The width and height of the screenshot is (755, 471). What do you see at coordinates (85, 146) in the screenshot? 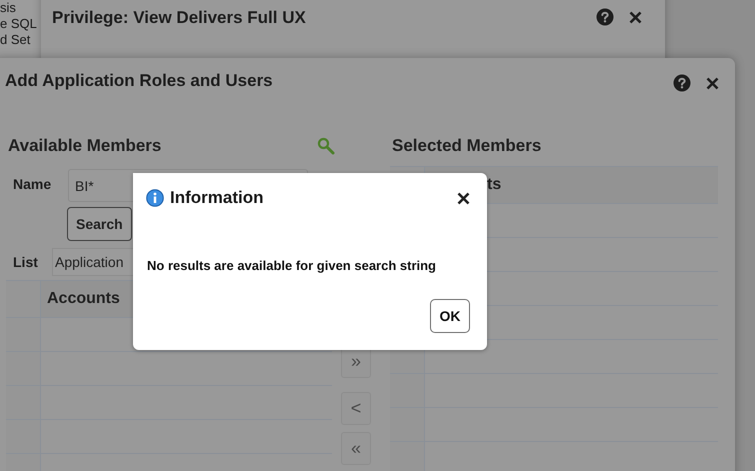
I see `section-heading: Available Members` at bounding box center [85, 146].